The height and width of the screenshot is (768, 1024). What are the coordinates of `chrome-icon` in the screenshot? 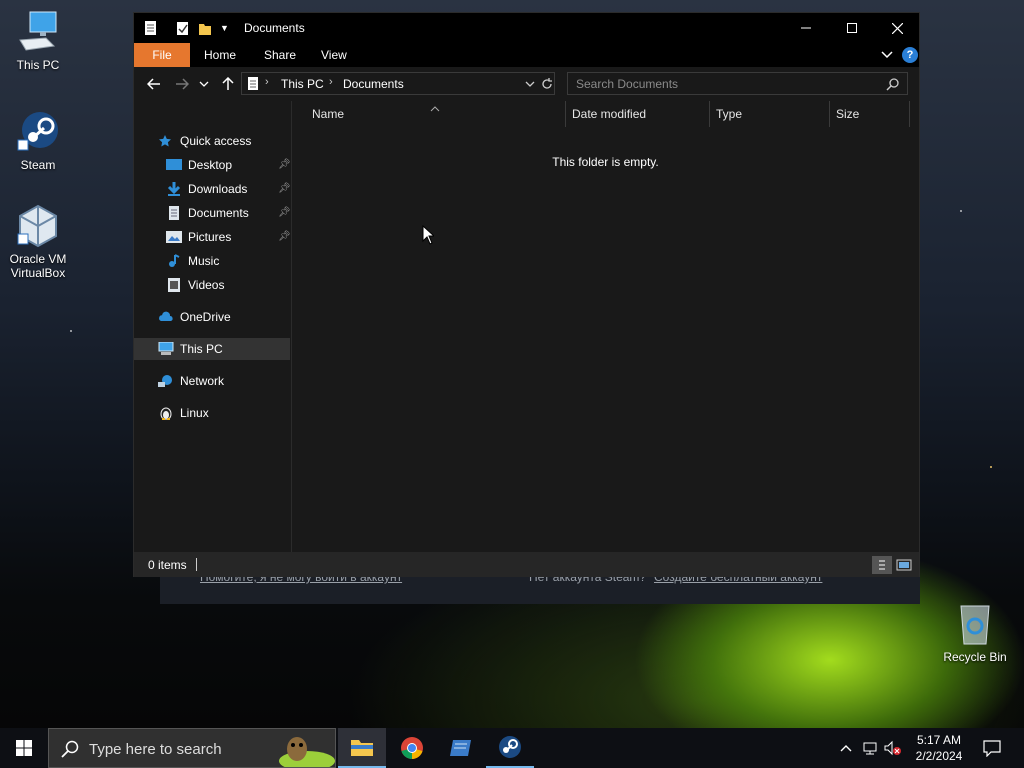 It's located at (412, 748).